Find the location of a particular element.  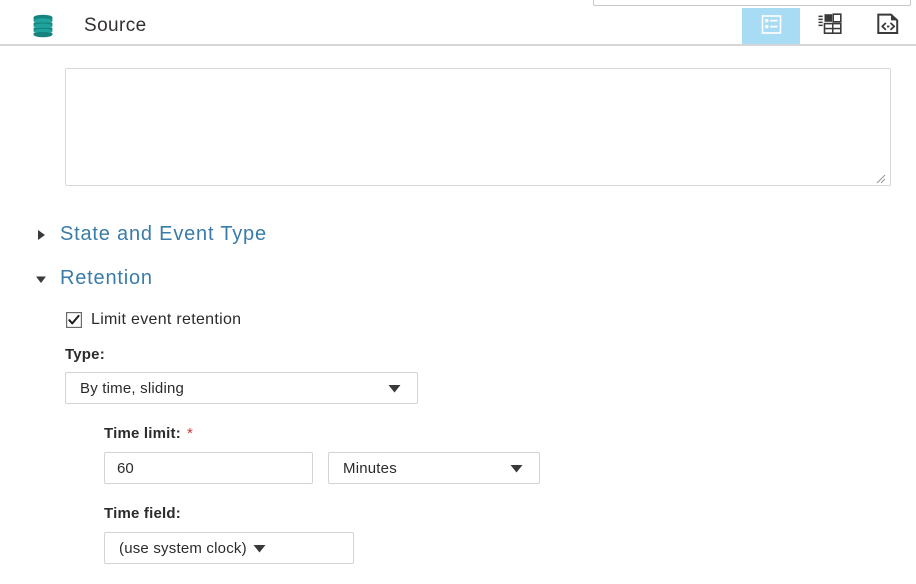

clipped-top-strip is located at coordinates (458, 4).